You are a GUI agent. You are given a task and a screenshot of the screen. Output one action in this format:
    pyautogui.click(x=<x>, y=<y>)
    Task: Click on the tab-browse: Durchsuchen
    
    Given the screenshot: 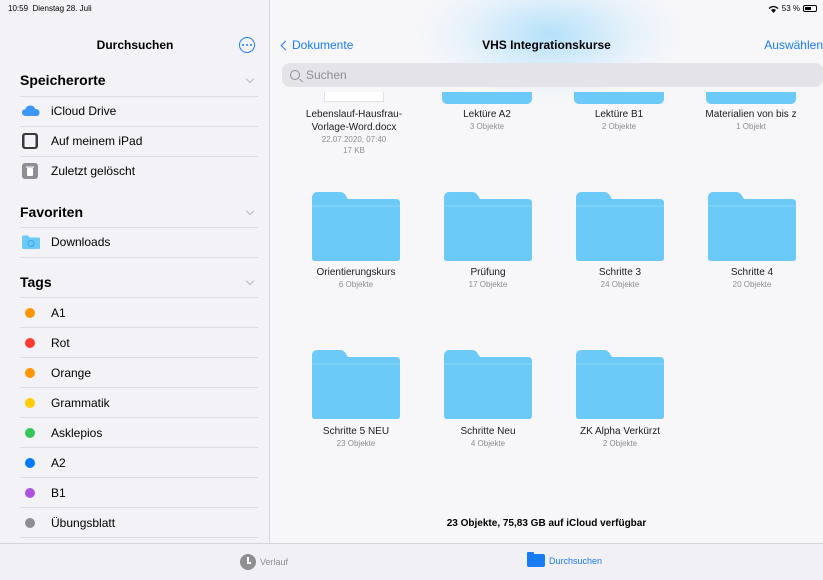 What is the action you would take?
    pyautogui.click(x=565, y=559)
    